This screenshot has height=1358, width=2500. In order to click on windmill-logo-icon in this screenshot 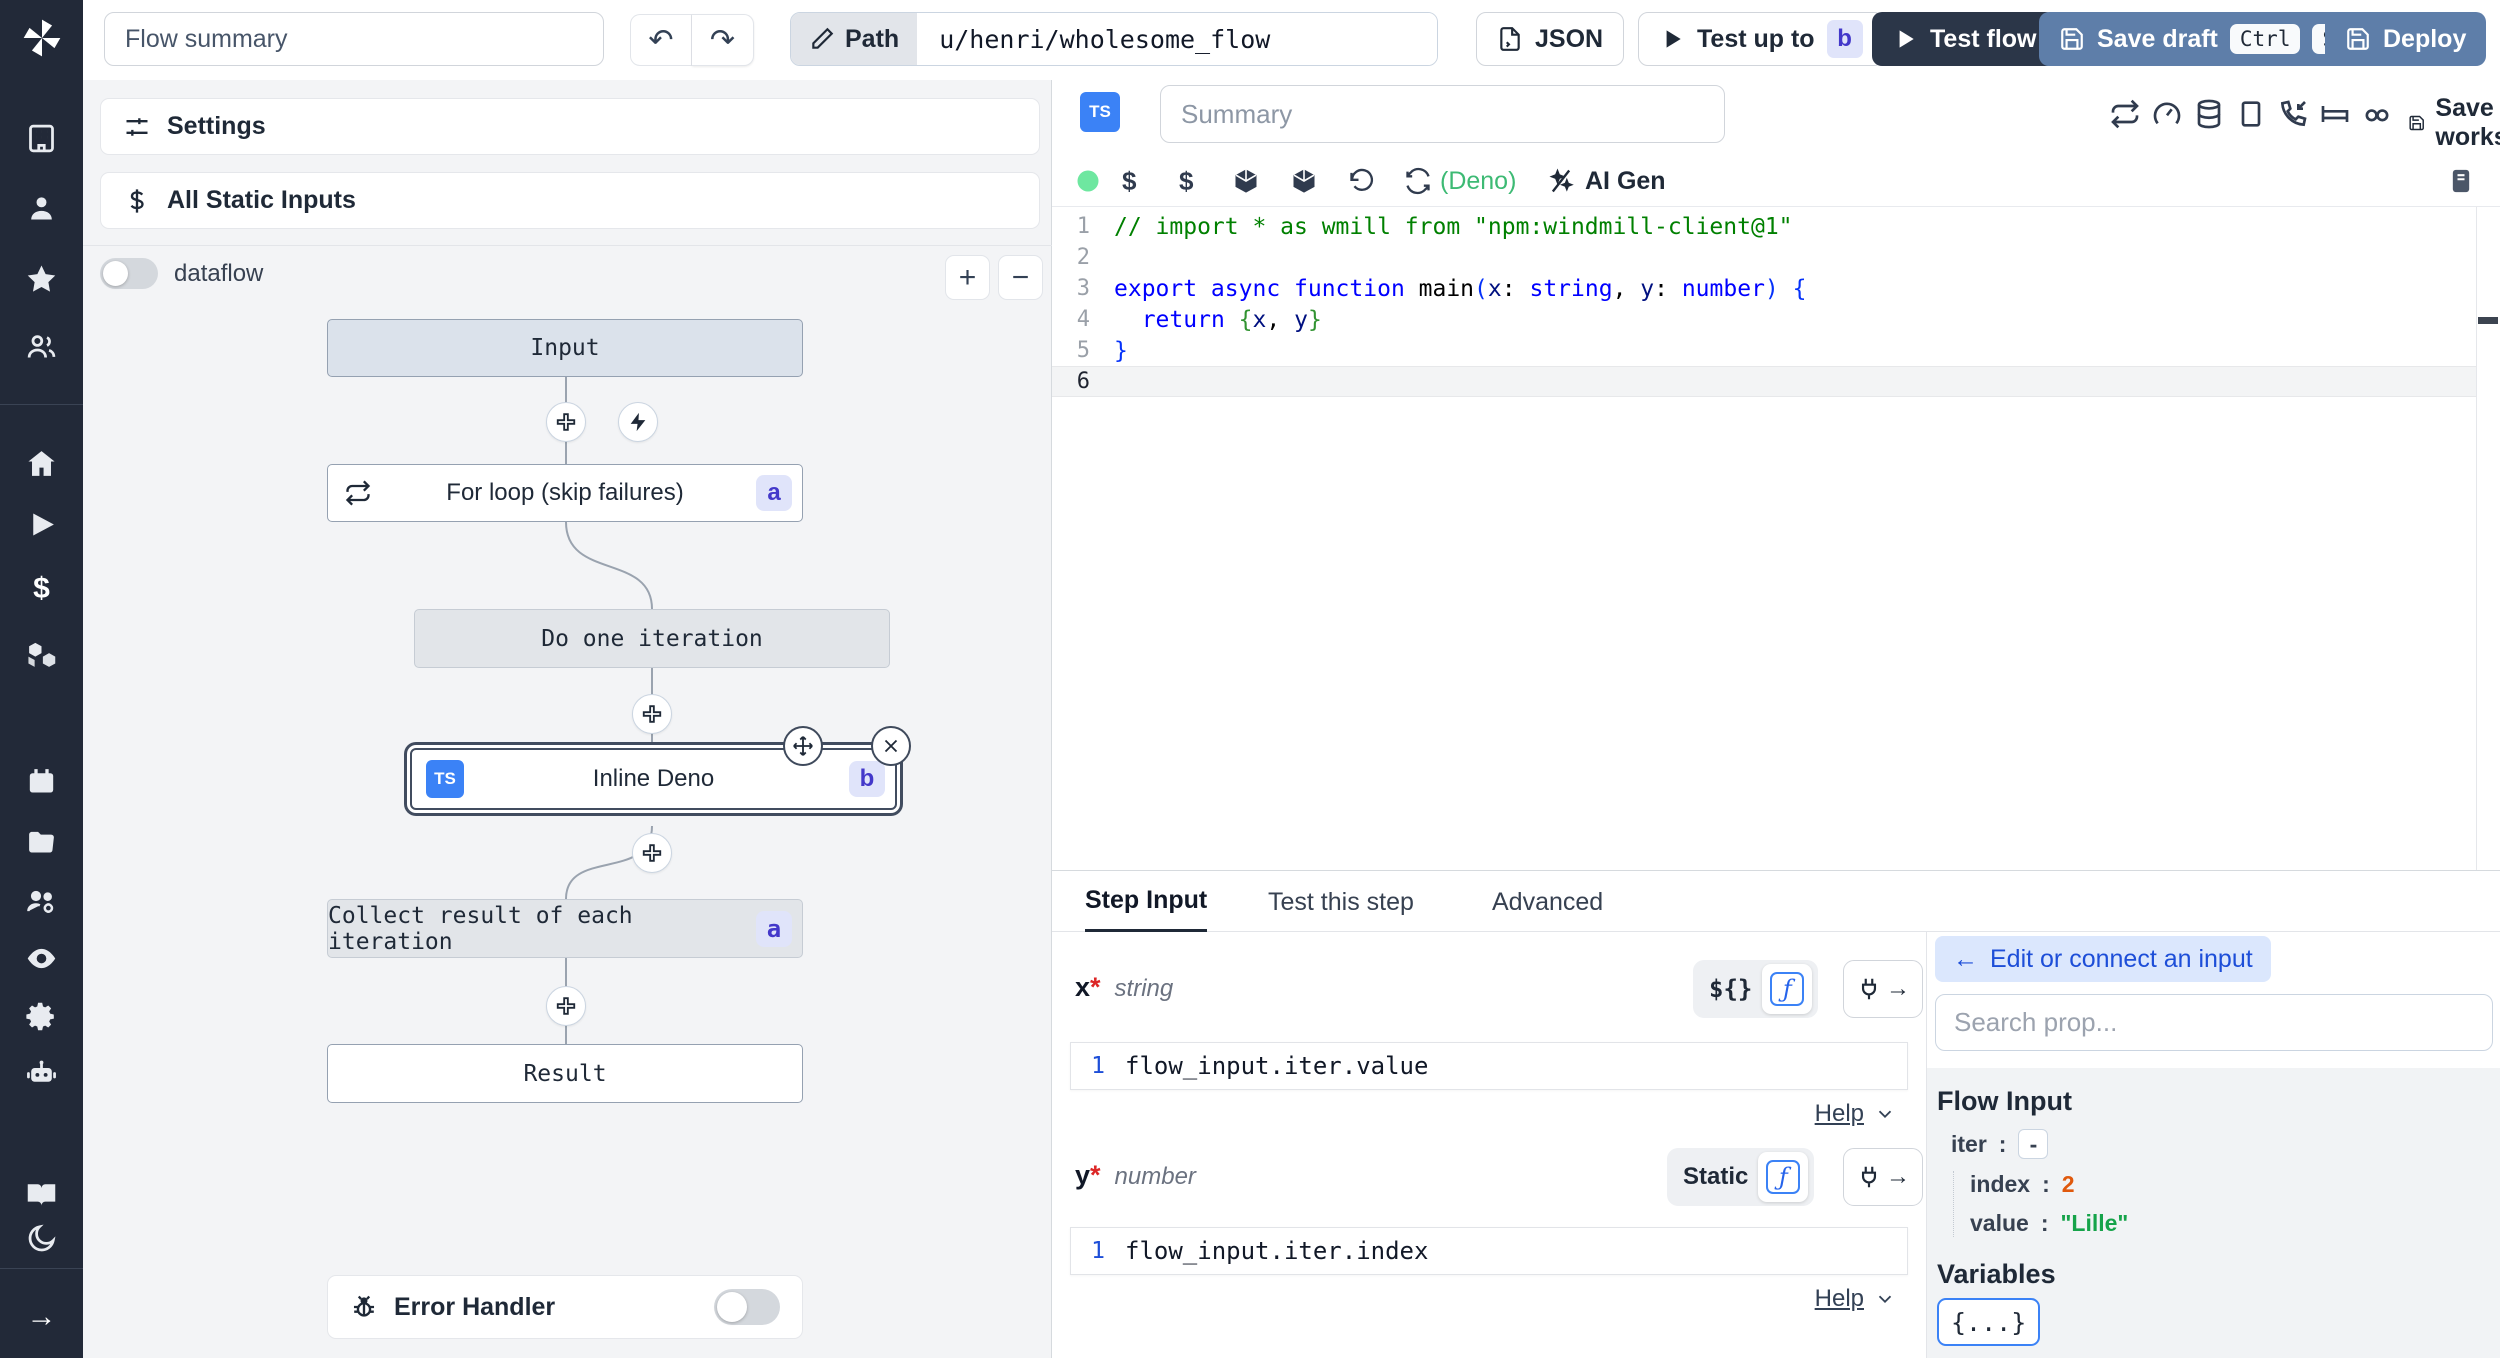, I will do `click(42, 38)`.